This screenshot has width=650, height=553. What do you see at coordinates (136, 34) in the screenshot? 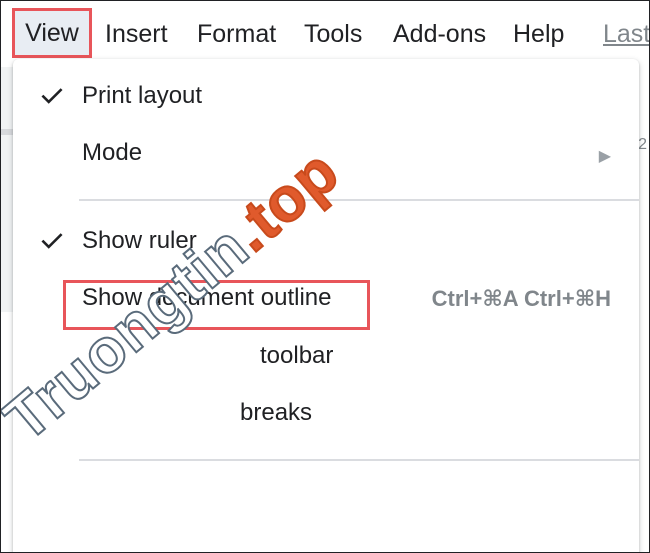
I see `menu-insert: Insert` at bounding box center [136, 34].